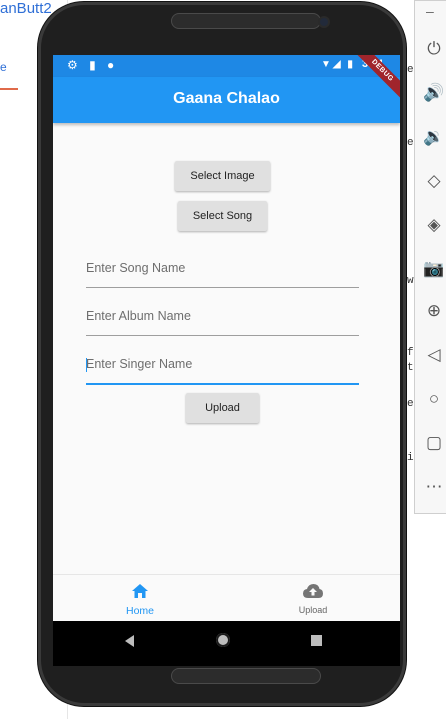 Image resolution: width=446 pixels, height=719 pixels. Describe the element at coordinates (430, 11) in the screenshot. I see `minimize-icon: –` at that location.